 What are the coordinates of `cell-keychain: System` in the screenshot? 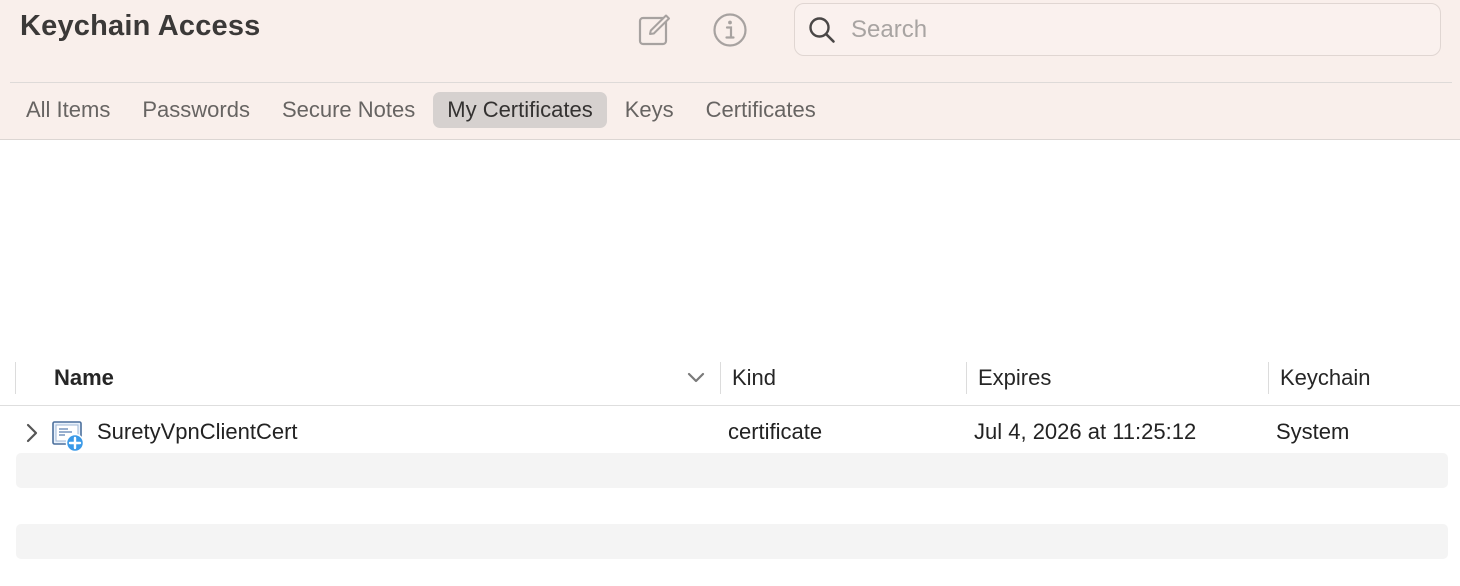 It's located at (1313, 431).